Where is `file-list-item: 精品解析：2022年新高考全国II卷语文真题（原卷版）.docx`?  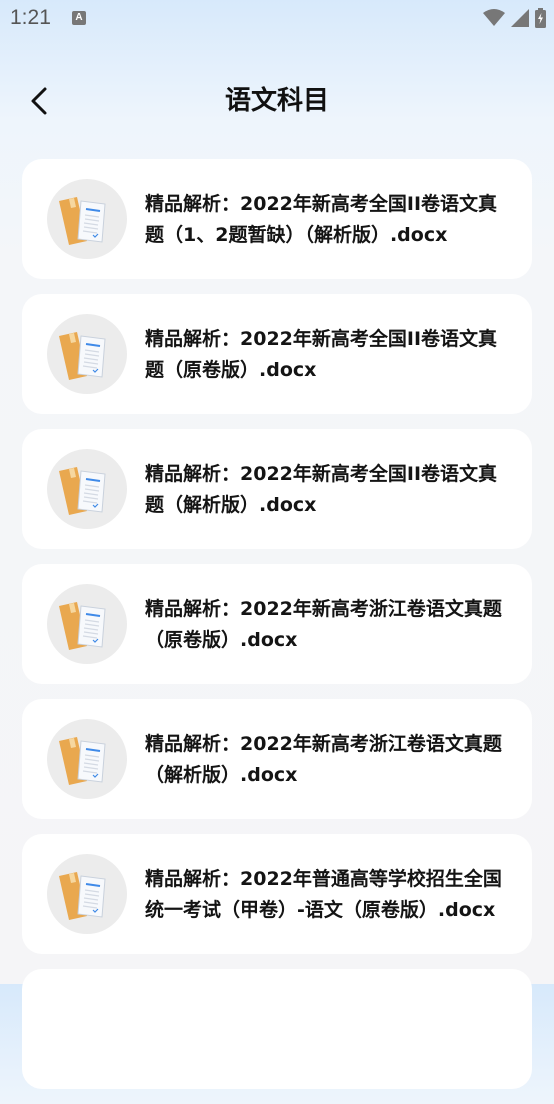
file-list-item: 精品解析：2022年新高考全国II卷语文真题（原卷版）.docx is located at coordinates (277, 354).